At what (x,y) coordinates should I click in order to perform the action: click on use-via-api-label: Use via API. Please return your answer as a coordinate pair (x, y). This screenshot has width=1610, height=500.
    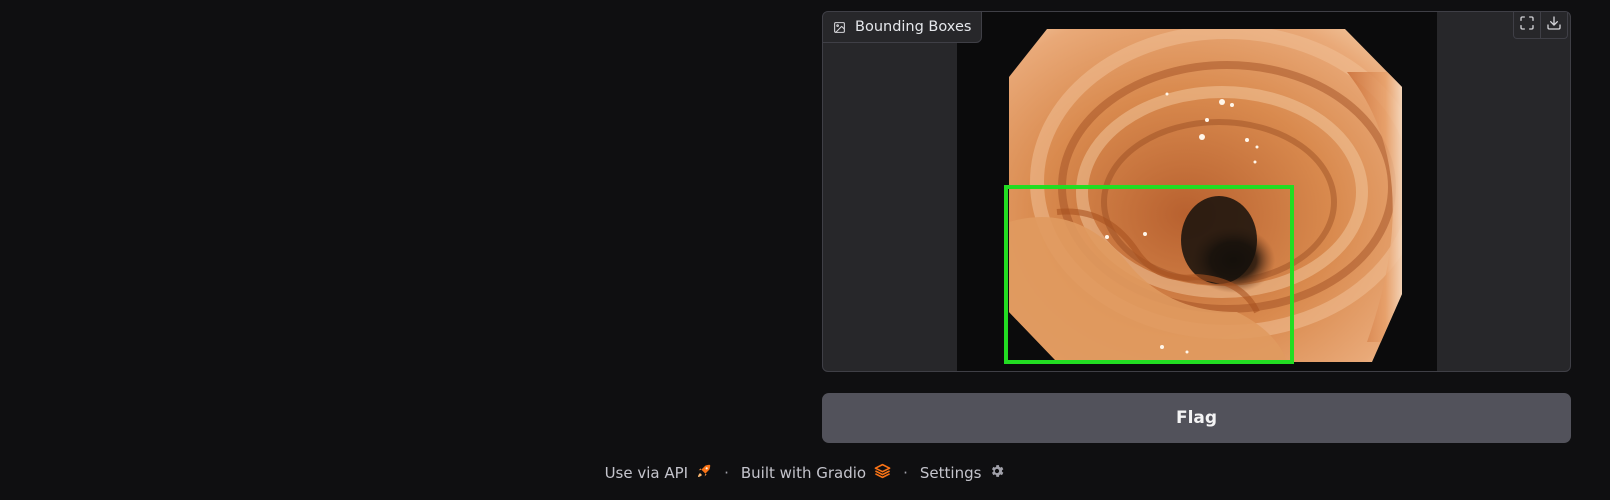
    Looking at the image, I should click on (646, 473).